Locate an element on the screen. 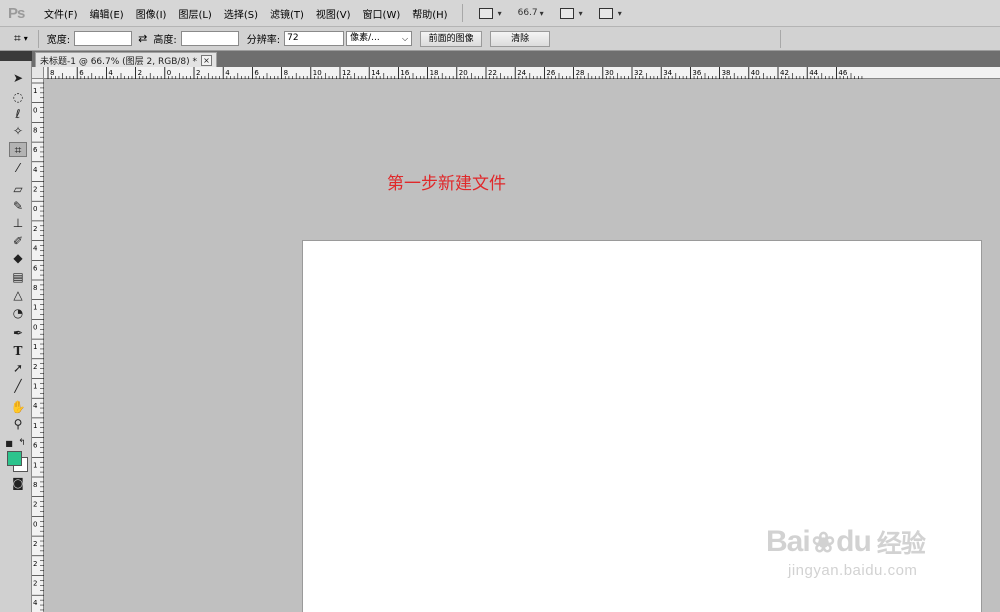  document-tab: 未标题-1 @ 66.7% (图层 2, RGB/8) * × is located at coordinates (126, 60).